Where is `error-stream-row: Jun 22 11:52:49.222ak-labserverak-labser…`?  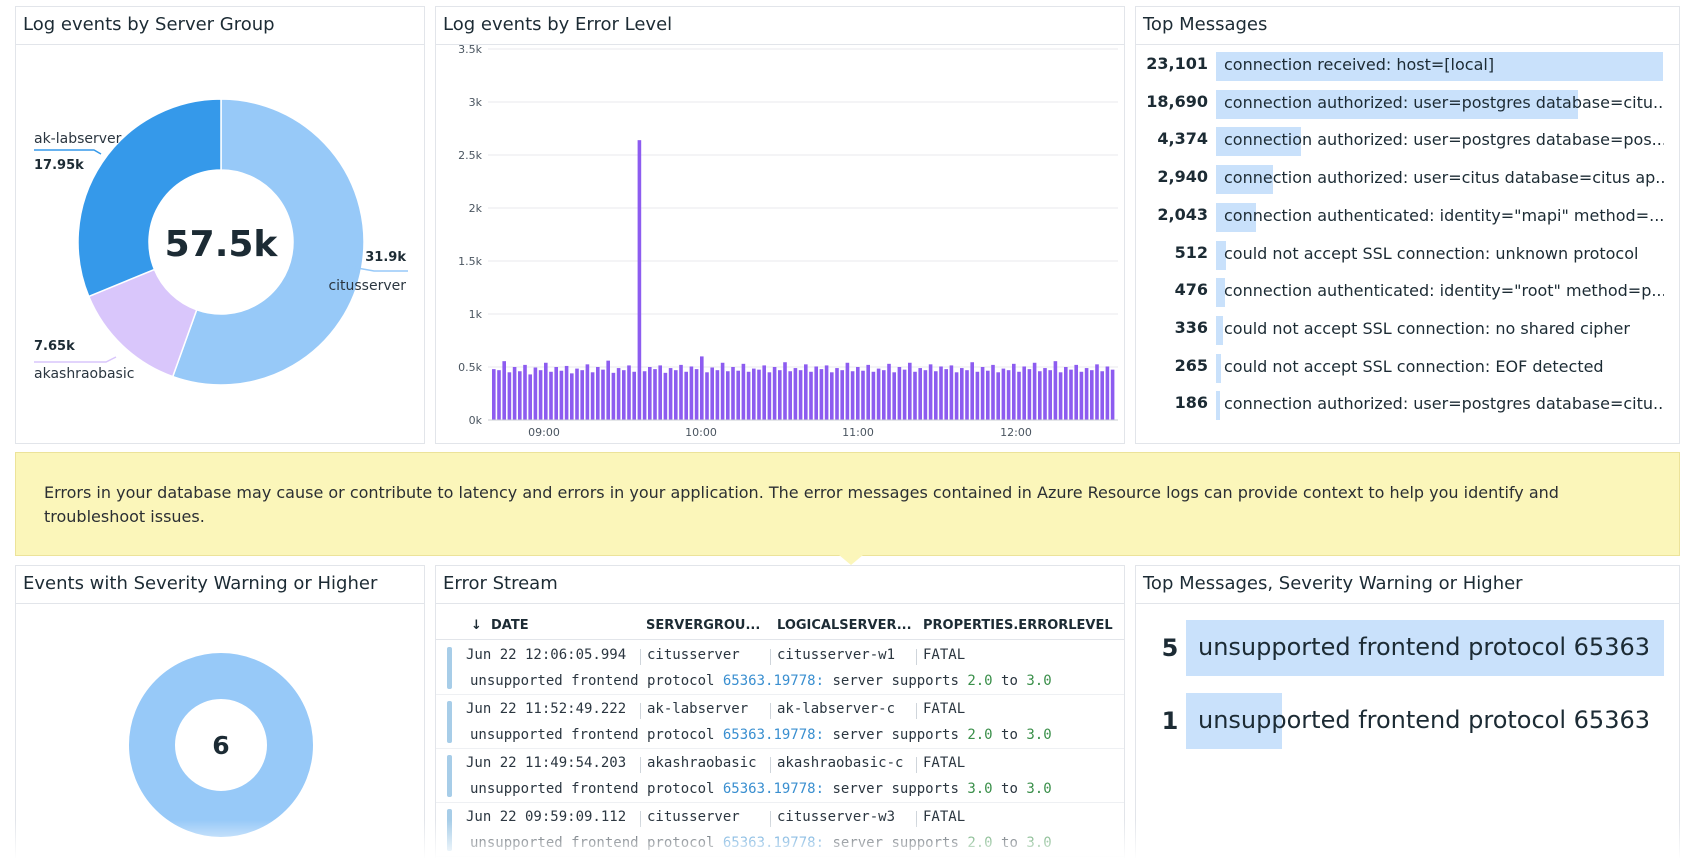 error-stream-row: Jun 22 11:52:49.222ak-labserverak-labser… is located at coordinates (780, 722).